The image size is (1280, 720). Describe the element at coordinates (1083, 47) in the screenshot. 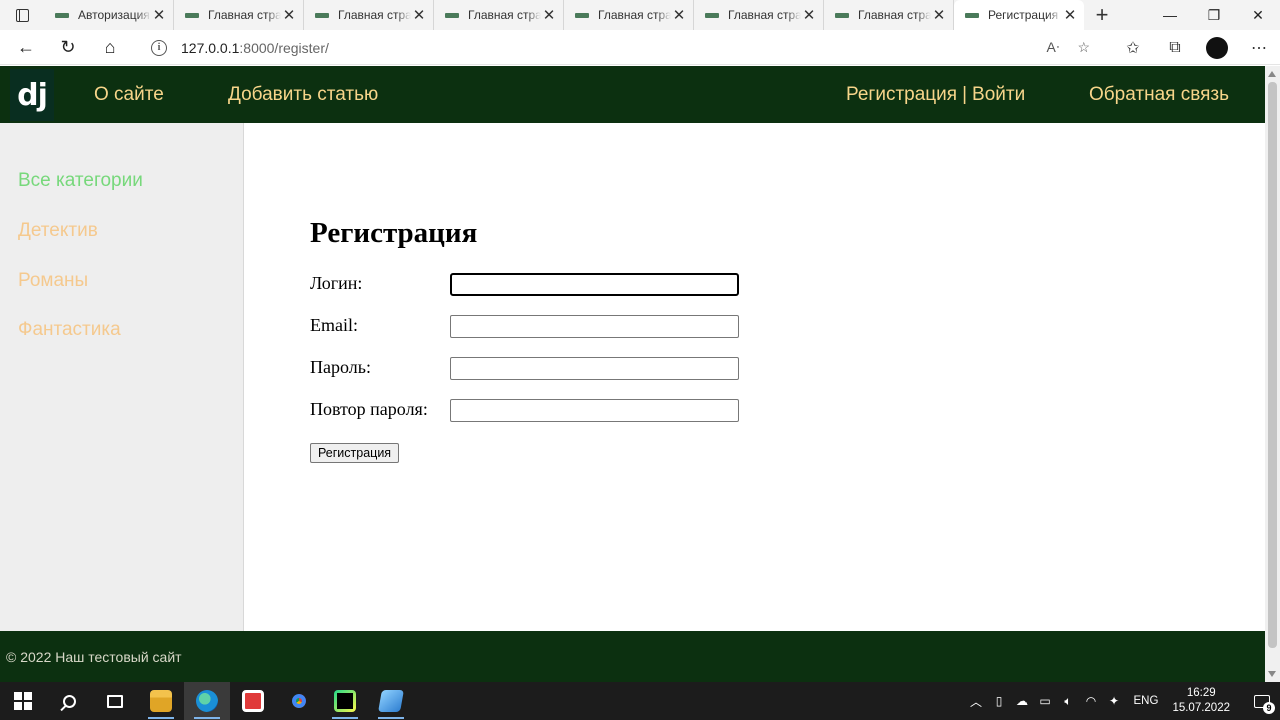

I see `add-favorite-icon: ☆` at that location.